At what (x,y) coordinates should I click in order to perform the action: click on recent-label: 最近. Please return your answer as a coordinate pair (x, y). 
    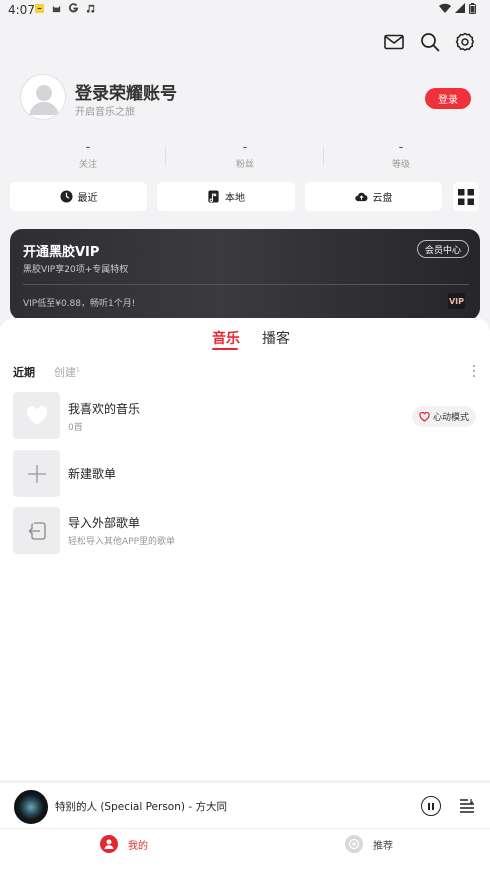
    Looking at the image, I should click on (87, 198).